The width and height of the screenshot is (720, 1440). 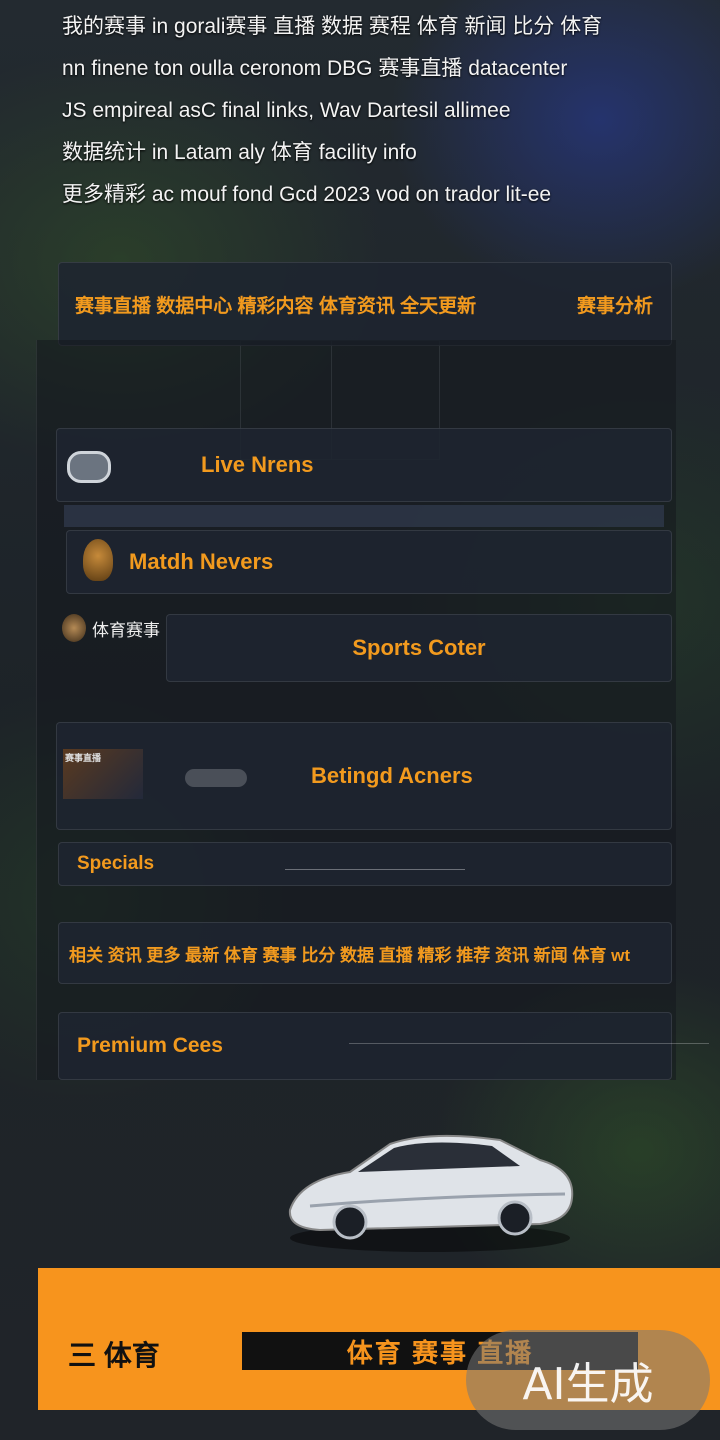 What do you see at coordinates (116, 863) in the screenshot?
I see `specials-label: Specials` at bounding box center [116, 863].